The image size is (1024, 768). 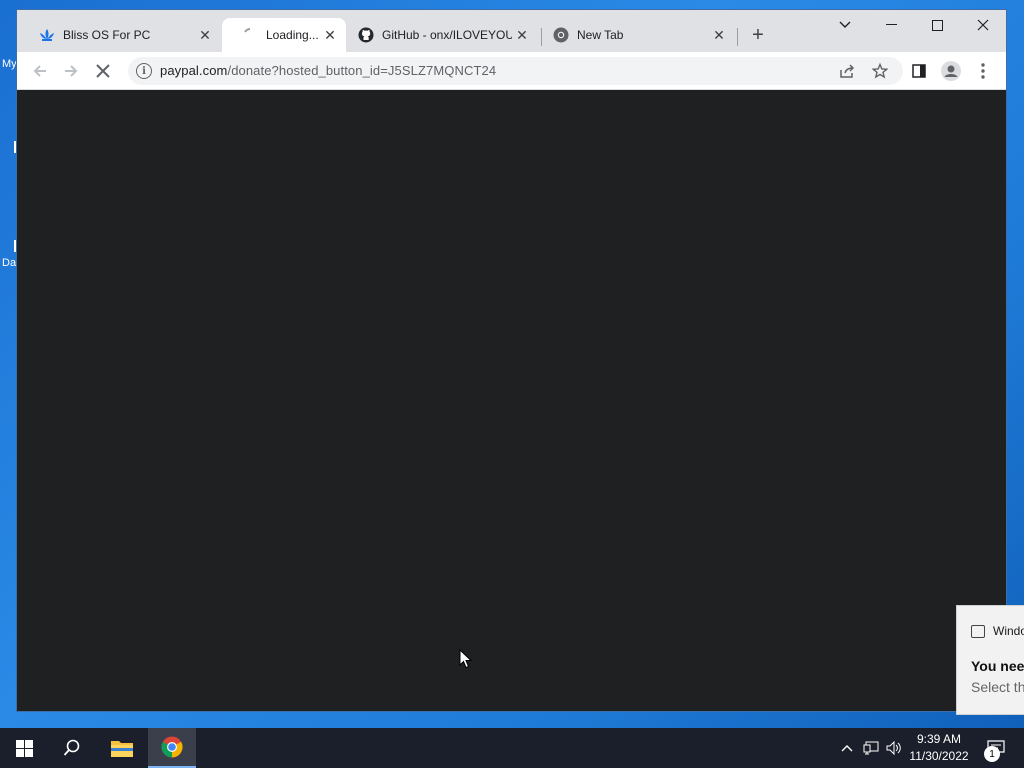 I want to click on bookmark-star-button, so click(x=880, y=71).